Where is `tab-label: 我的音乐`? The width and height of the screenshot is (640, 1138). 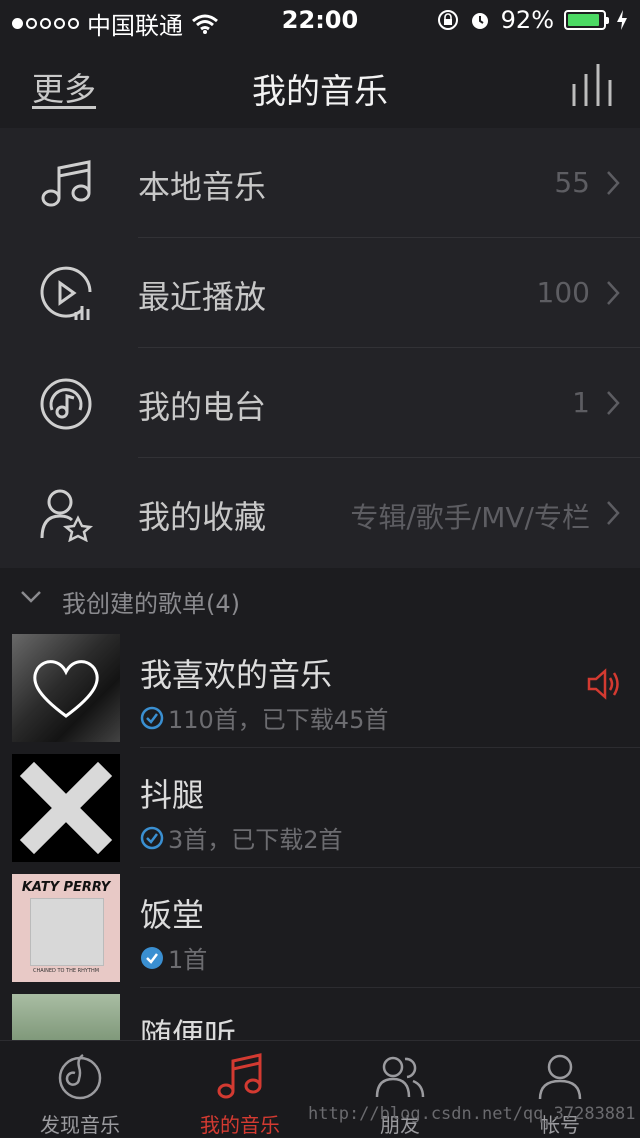 tab-label: 我的音乐 is located at coordinates (240, 1125).